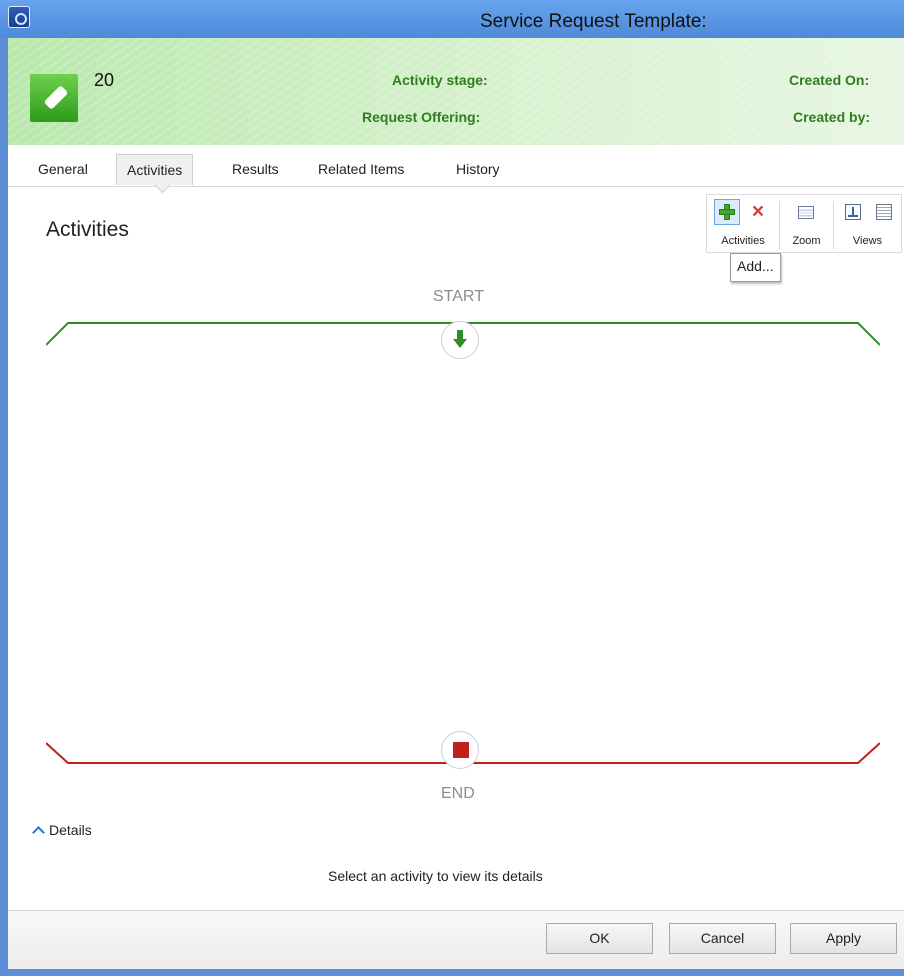 The height and width of the screenshot is (976, 904). I want to click on banner-pattern, so click(456, 91).